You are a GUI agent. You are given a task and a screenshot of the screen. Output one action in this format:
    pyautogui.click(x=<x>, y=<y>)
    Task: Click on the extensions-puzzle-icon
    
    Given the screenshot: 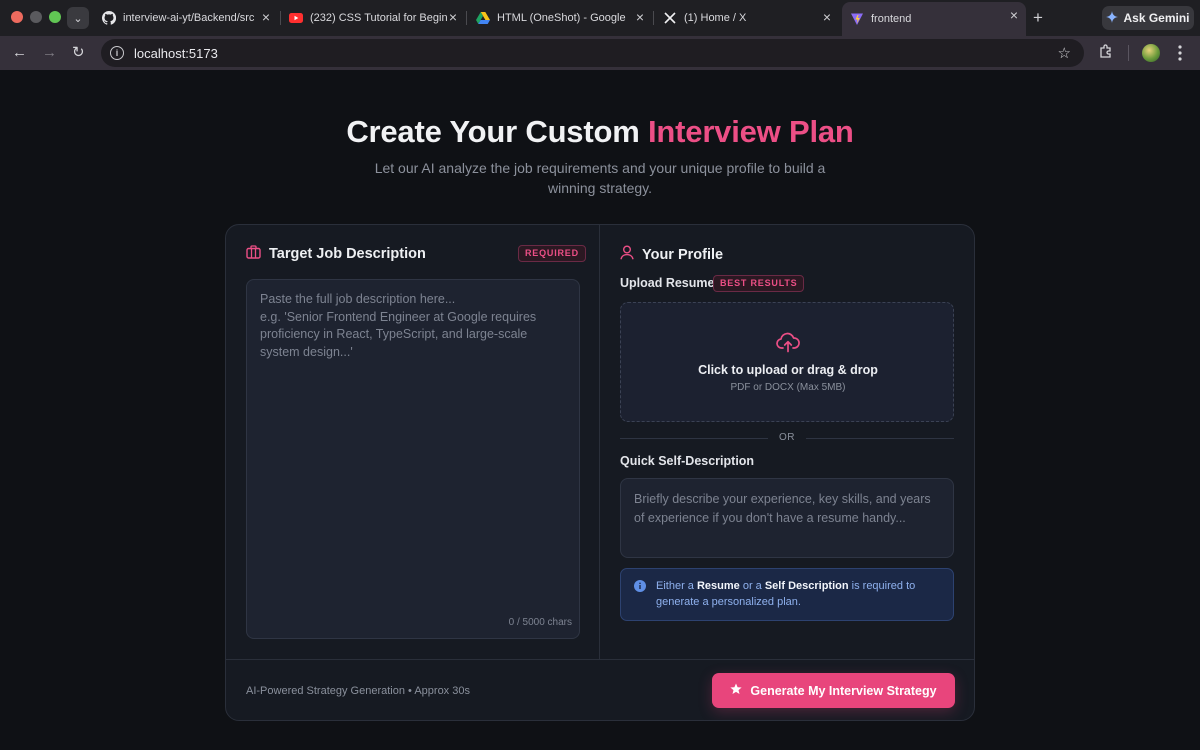 What is the action you would take?
    pyautogui.click(x=1106, y=52)
    